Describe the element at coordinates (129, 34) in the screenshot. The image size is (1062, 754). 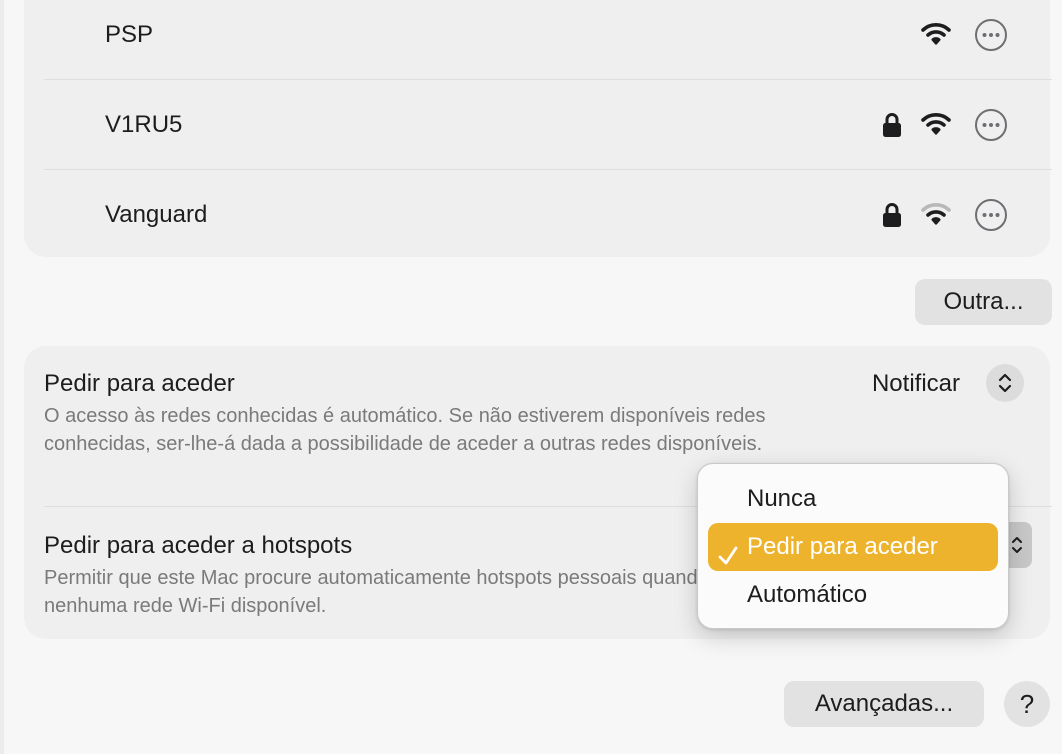
I see `network-name: PSP` at that location.